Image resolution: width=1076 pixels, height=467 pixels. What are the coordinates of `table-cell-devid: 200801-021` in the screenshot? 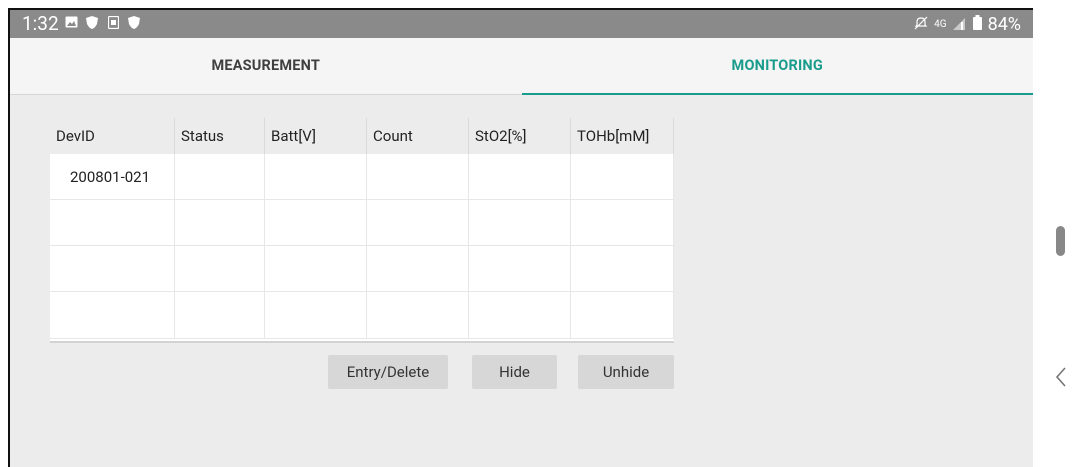 It's located at (112, 177).